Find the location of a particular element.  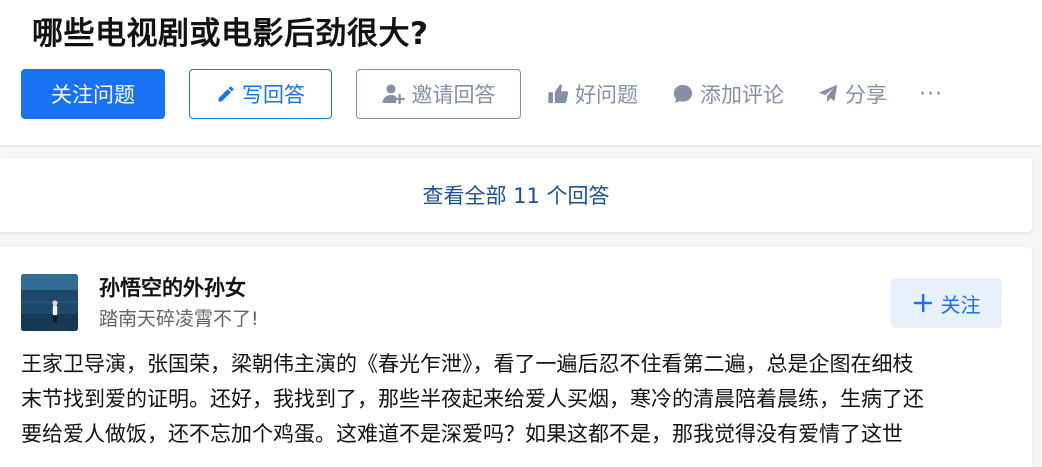

share-button: 分享 is located at coordinates (852, 94).